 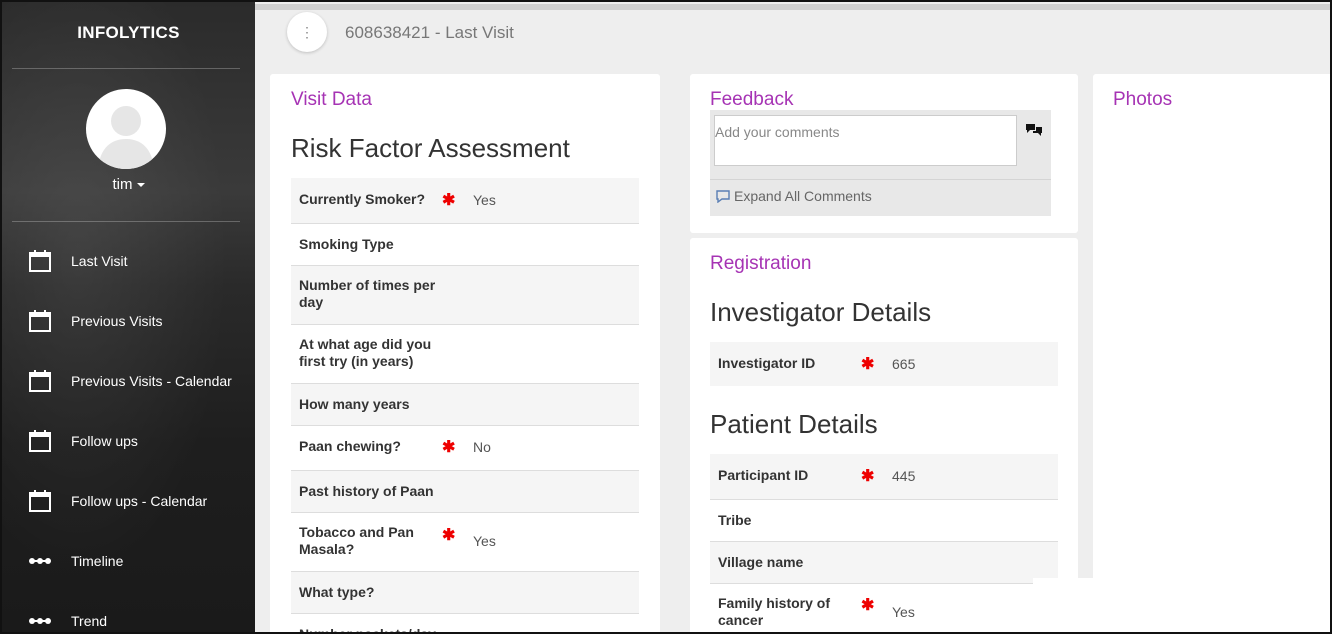 I want to click on table-row: Past history of Paan, so click(x=465, y=491).